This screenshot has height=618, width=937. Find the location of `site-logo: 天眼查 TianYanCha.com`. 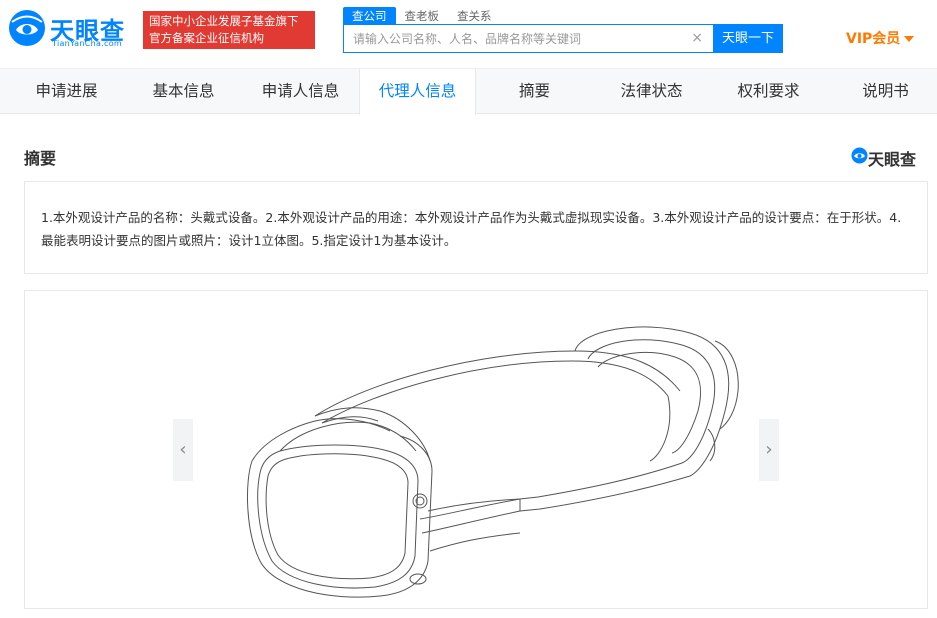

site-logo: 天眼查 TianYanCha.com is located at coordinates (72, 30).